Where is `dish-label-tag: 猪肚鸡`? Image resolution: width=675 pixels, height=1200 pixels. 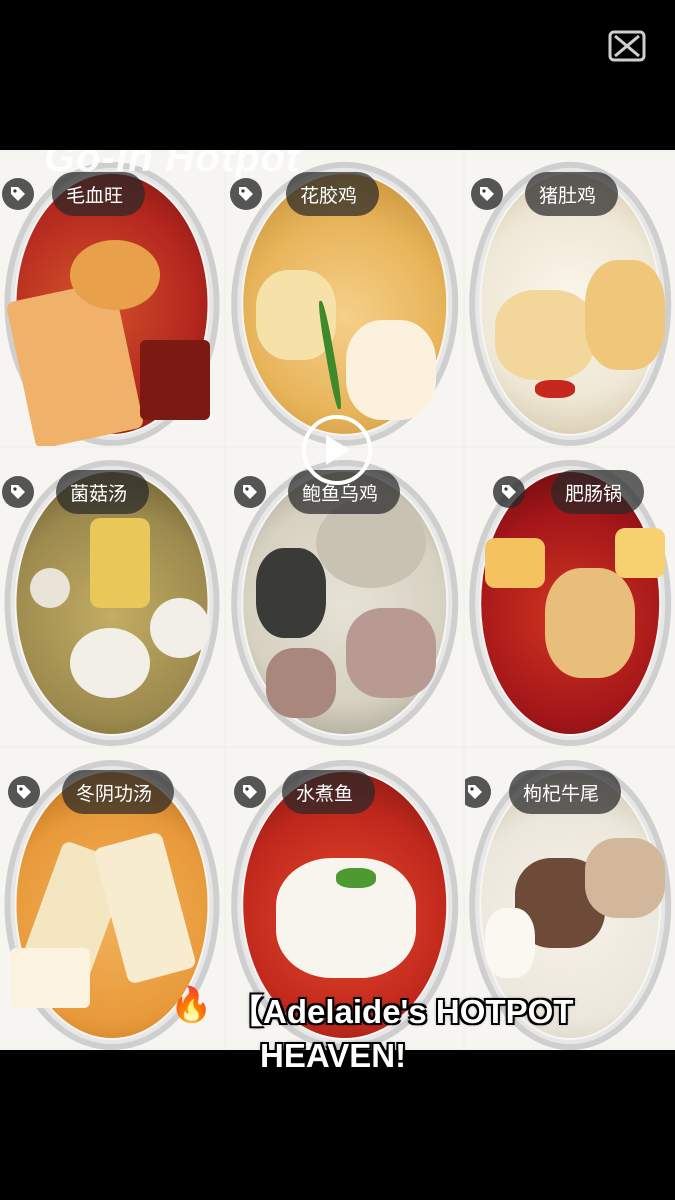 dish-label-tag: 猪肚鸡 is located at coordinates (572, 194).